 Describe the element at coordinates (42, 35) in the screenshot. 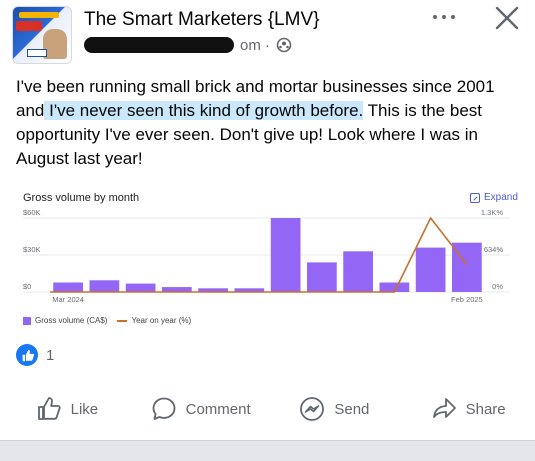

I see `page-avatar` at that location.